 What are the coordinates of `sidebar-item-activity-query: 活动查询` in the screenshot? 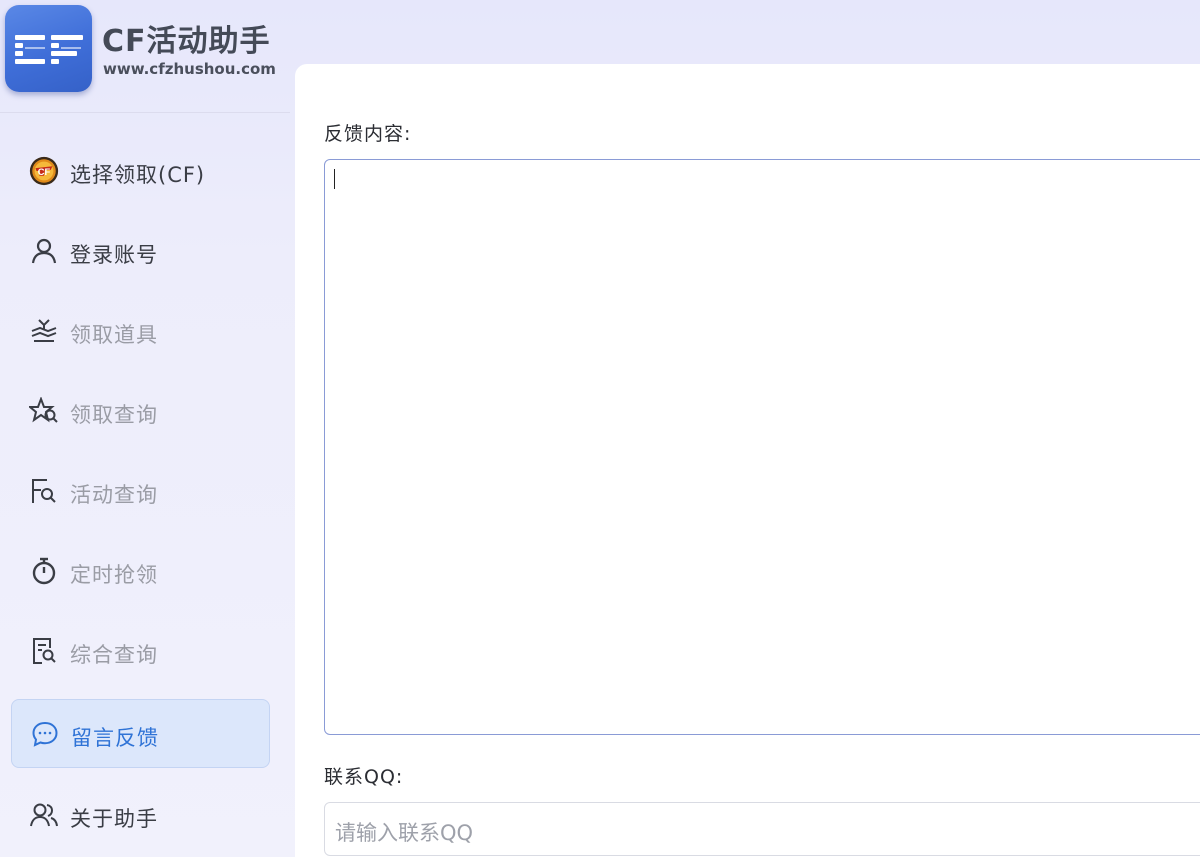 It's located at (140, 491).